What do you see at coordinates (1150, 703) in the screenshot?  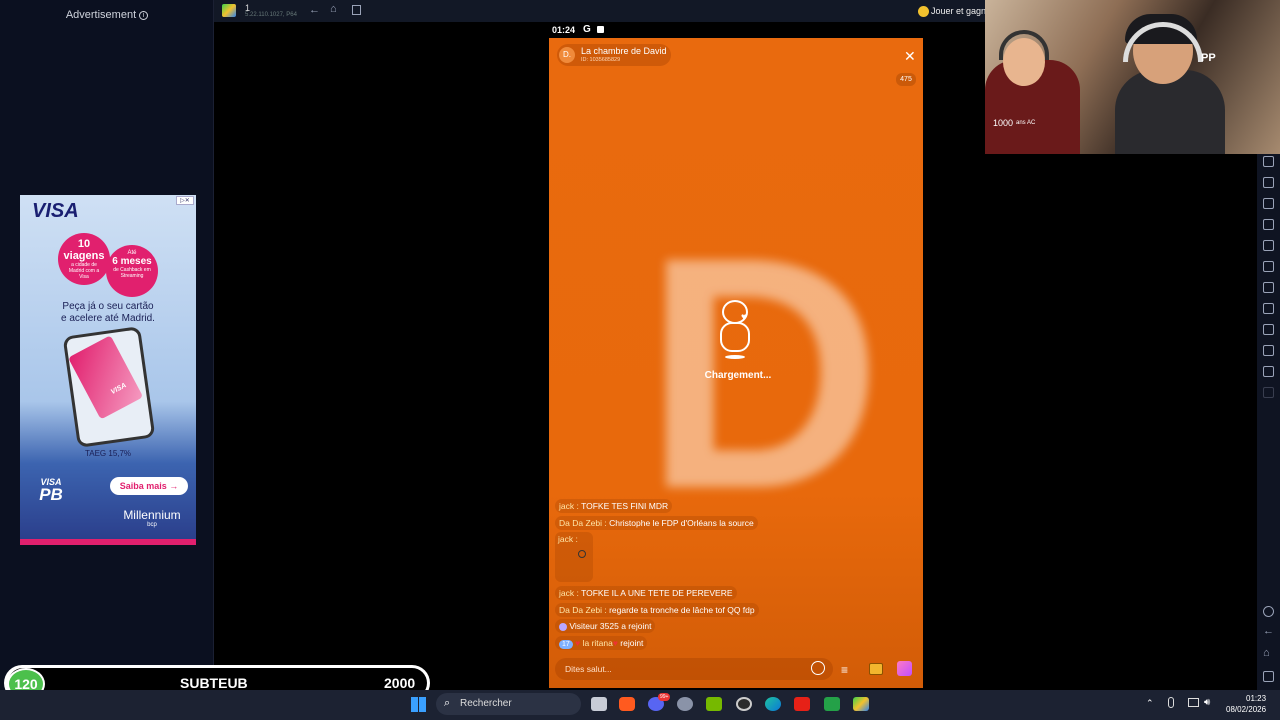 I see `tray-chevron-icon: ⌃` at bounding box center [1150, 703].